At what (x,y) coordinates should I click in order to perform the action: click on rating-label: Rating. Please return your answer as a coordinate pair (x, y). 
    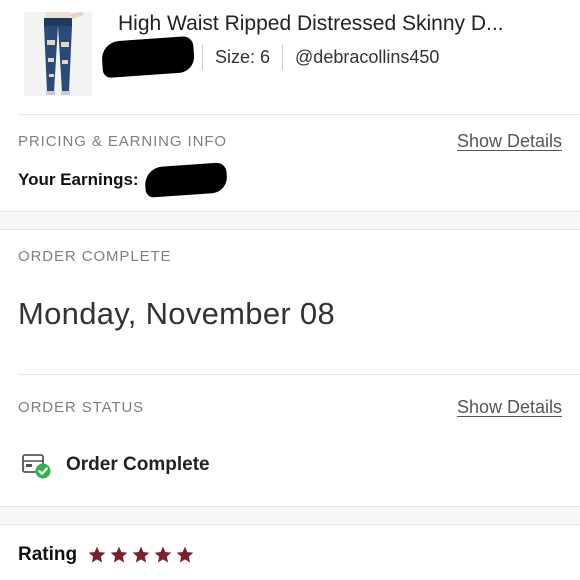
    Looking at the image, I should click on (48, 554).